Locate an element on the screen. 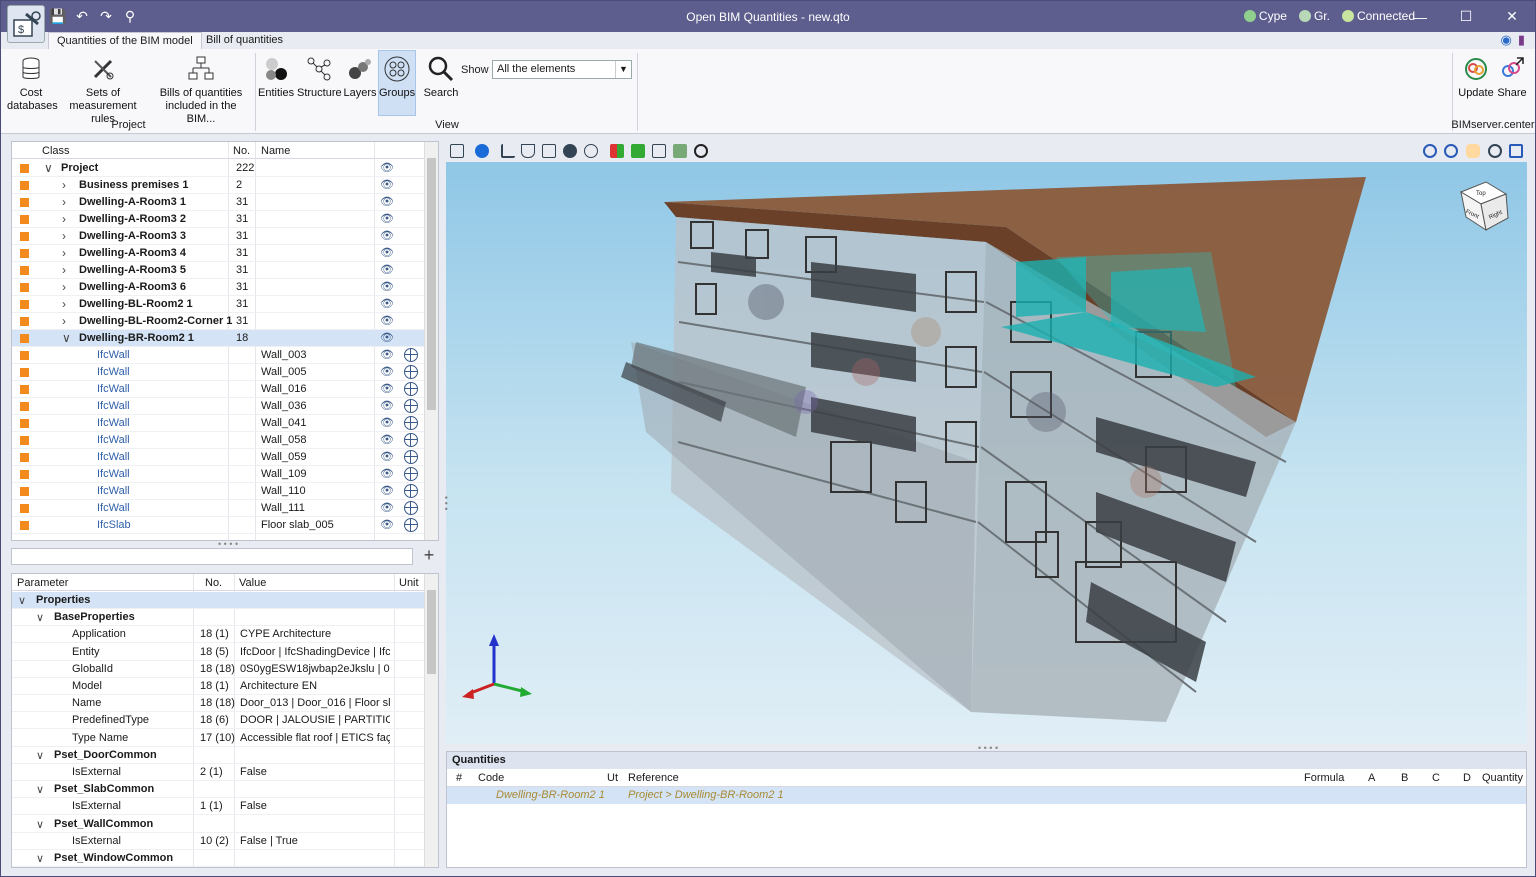  tree-row: ∨ Project 222 👁 is located at coordinates (218, 168).